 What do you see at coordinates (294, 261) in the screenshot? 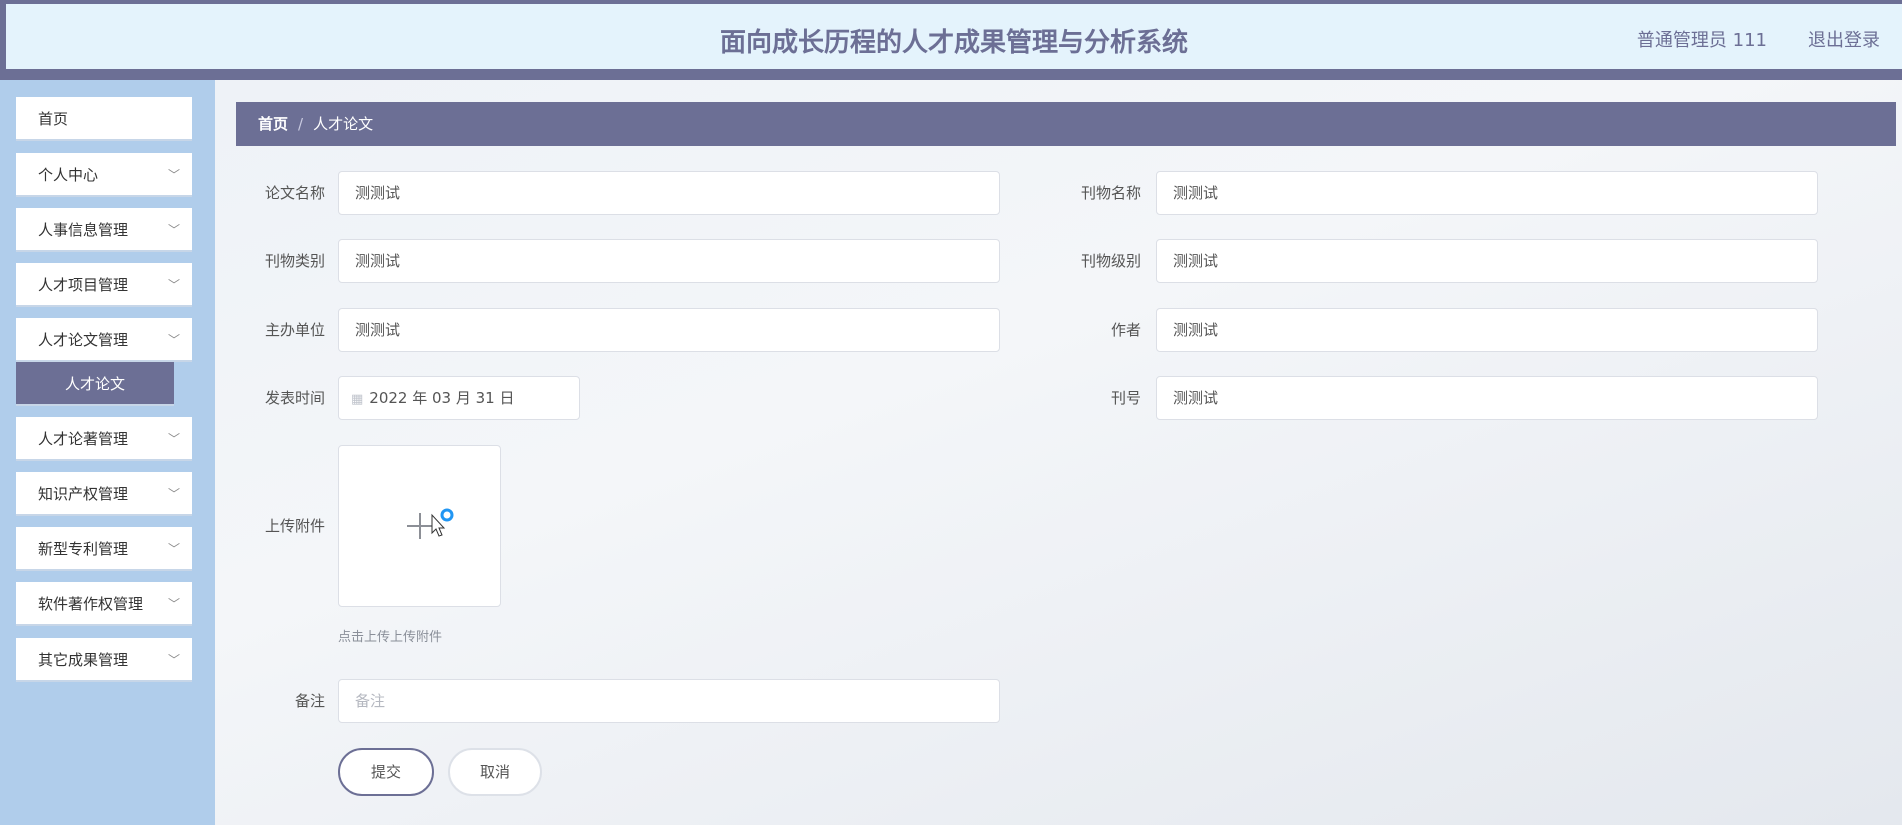
I see `journal-type-label: 刊物类别` at bounding box center [294, 261].